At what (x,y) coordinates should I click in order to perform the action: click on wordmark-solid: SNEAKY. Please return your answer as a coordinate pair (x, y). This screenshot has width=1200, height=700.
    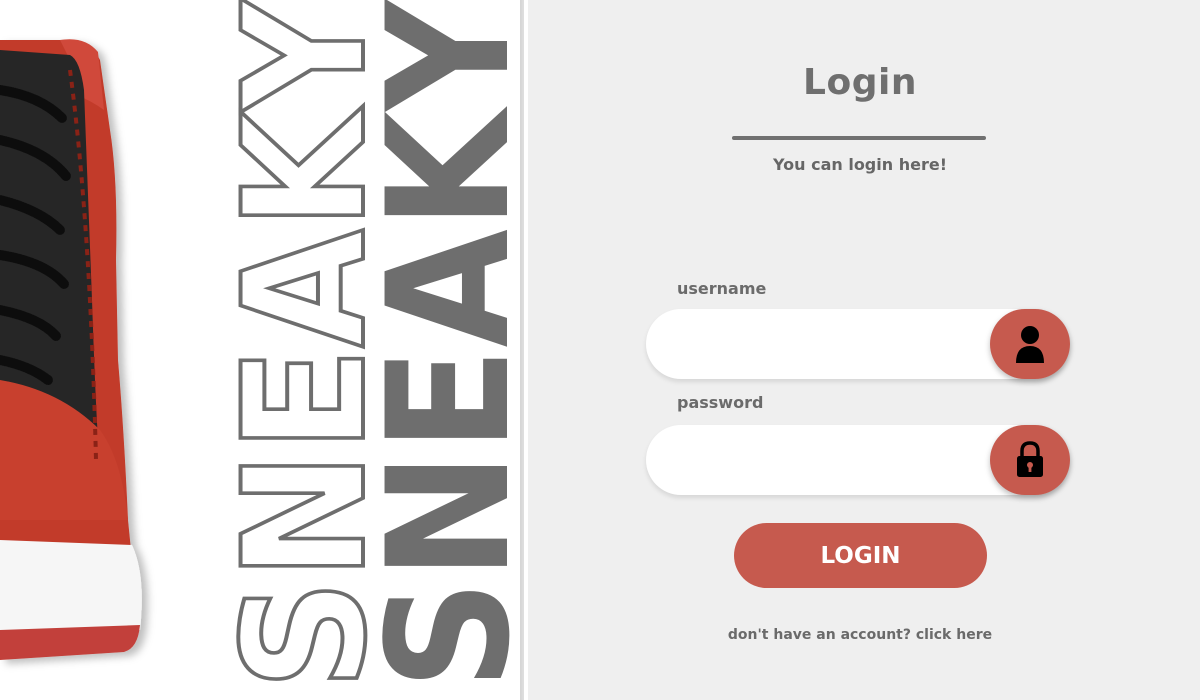
    Looking at the image, I should click on (435, 345).